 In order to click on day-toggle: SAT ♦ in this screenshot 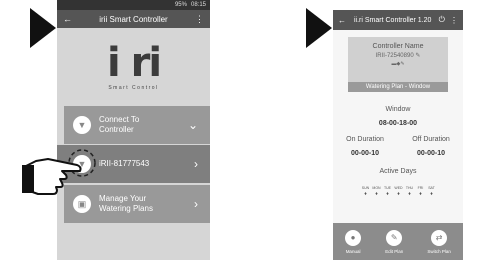, I will do `click(431, 191)`.